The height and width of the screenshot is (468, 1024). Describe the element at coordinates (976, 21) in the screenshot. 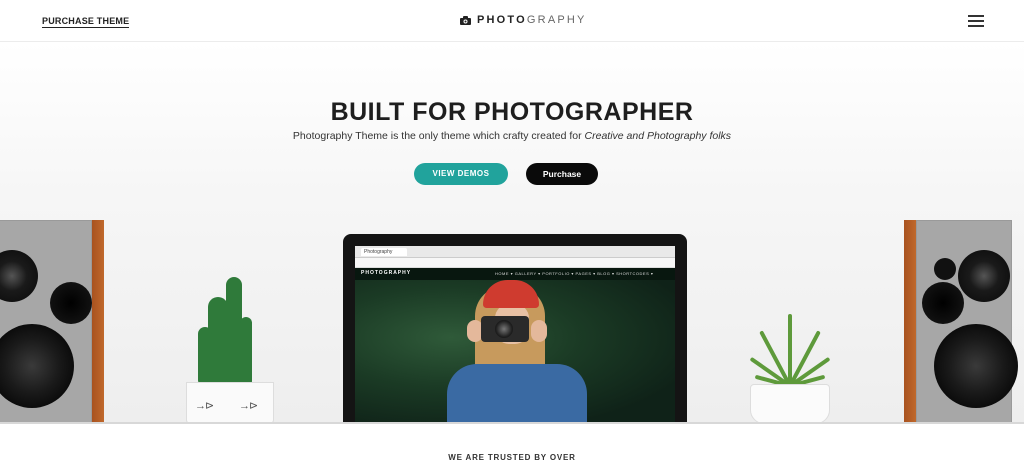

I see `hamburger-icon` at that location.